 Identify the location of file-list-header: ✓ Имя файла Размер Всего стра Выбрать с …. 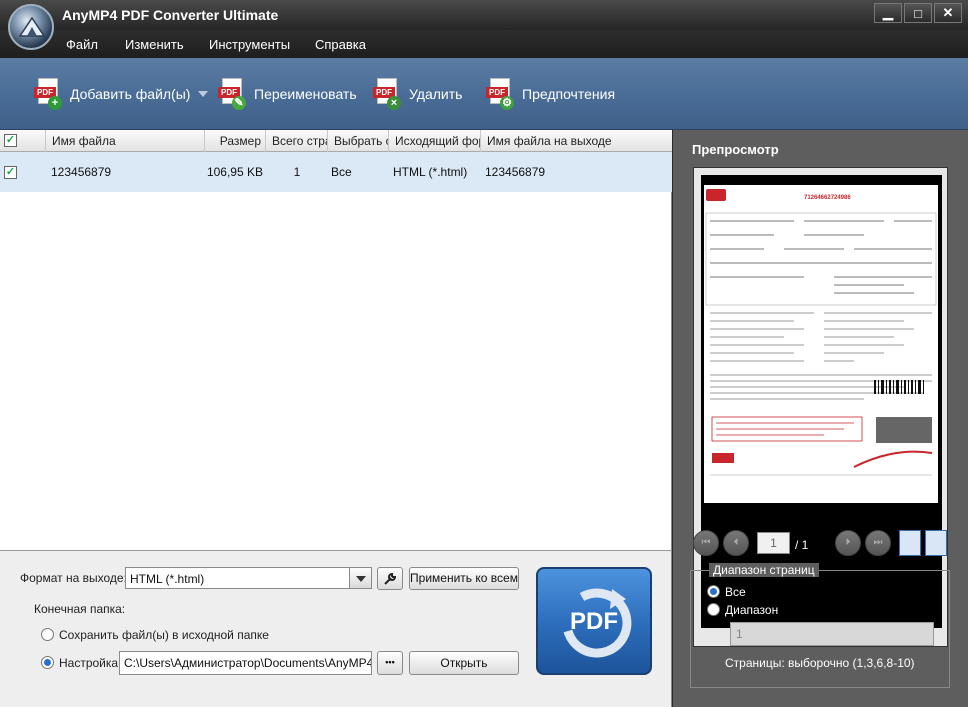
(336, 141).